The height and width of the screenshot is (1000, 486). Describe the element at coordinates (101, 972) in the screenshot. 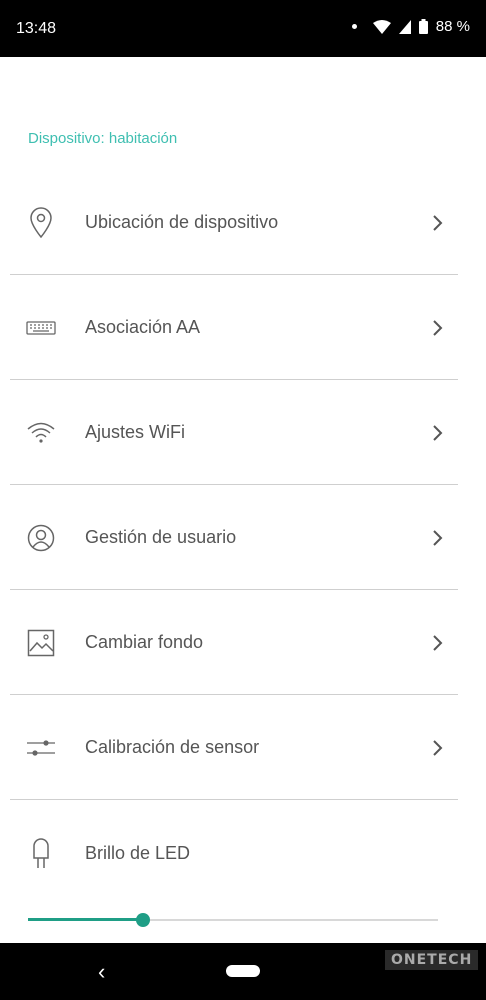

I see `back-icon: ‹` at that location.